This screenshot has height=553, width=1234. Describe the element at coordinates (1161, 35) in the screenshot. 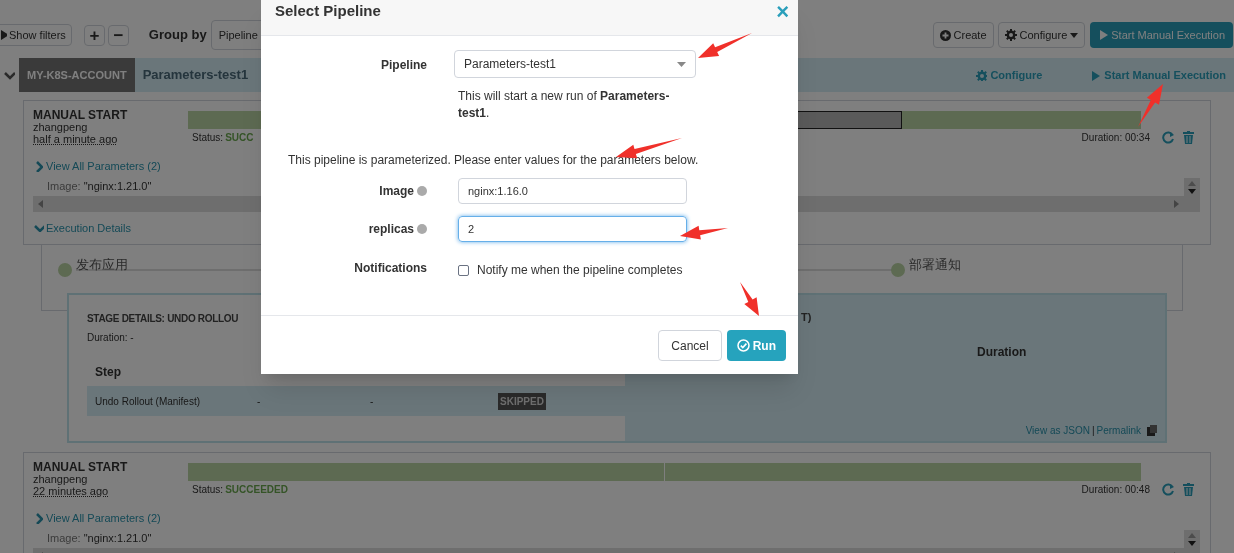

I see `start-button: Start Manual Execution` at that location.